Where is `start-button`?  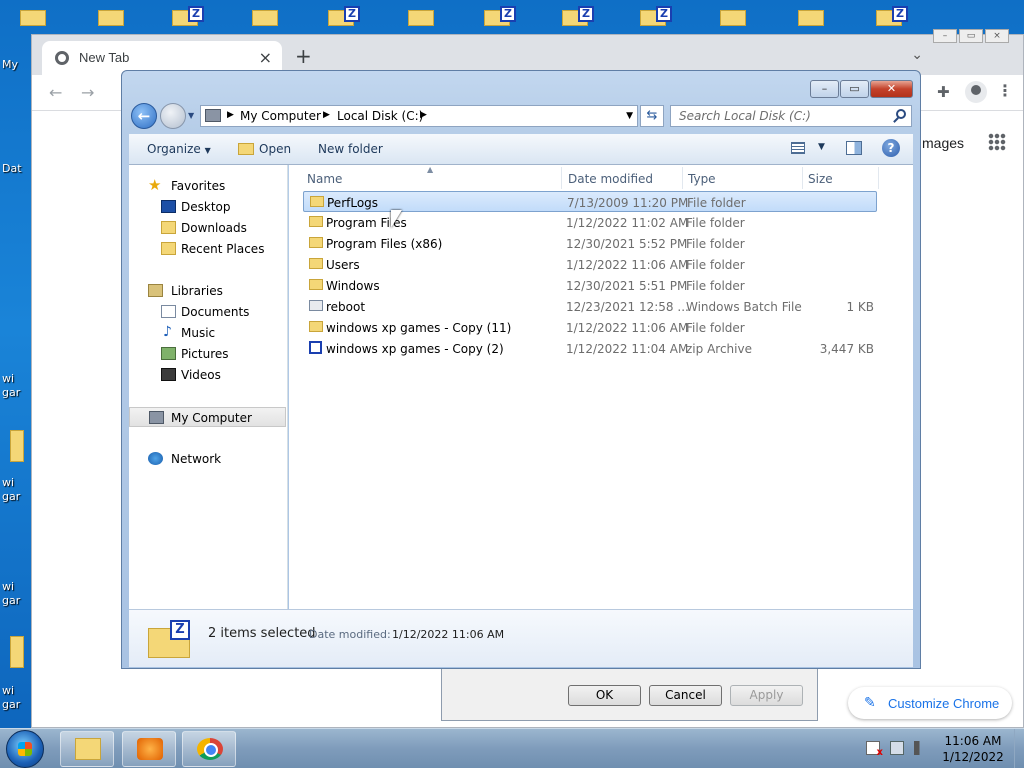 start-button is located at coordinates (25, 749).